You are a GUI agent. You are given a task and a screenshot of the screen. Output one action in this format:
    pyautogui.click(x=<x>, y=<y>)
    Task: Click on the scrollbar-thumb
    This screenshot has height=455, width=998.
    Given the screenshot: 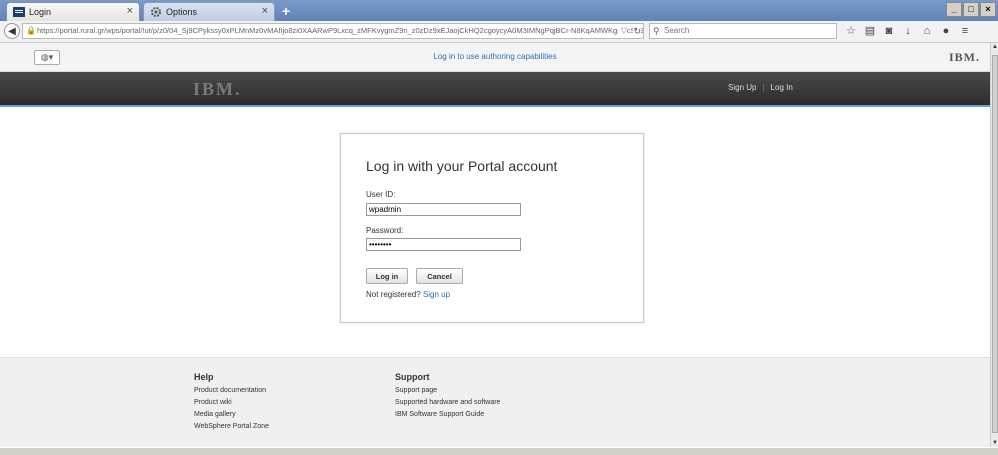 What is the action you would take?
    pyautogui.click(x=995, y=244)
    